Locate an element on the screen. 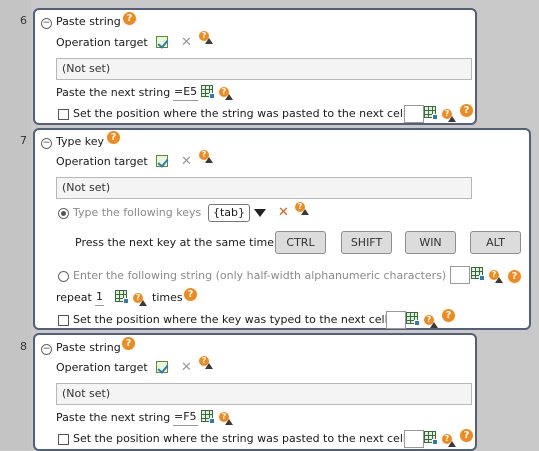 Image resolution: width=539 pixels, height=451 pixels. times-label: times is located at coordinates (167, 297).